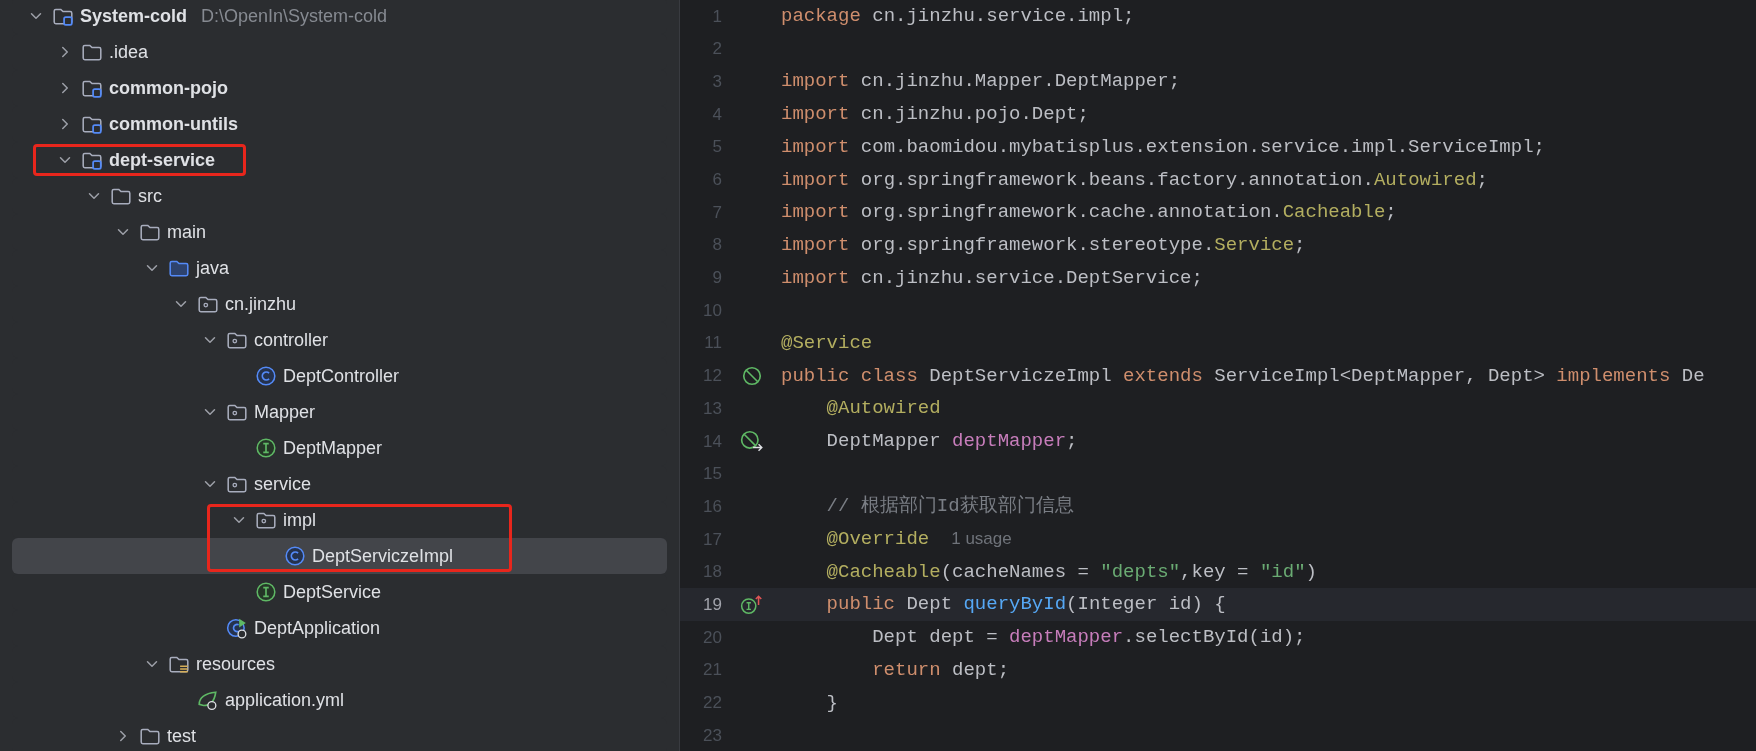  I want to click on code-line: import org.springframework.beans.factory.annotation.Autowired;, so click(1134, 180).